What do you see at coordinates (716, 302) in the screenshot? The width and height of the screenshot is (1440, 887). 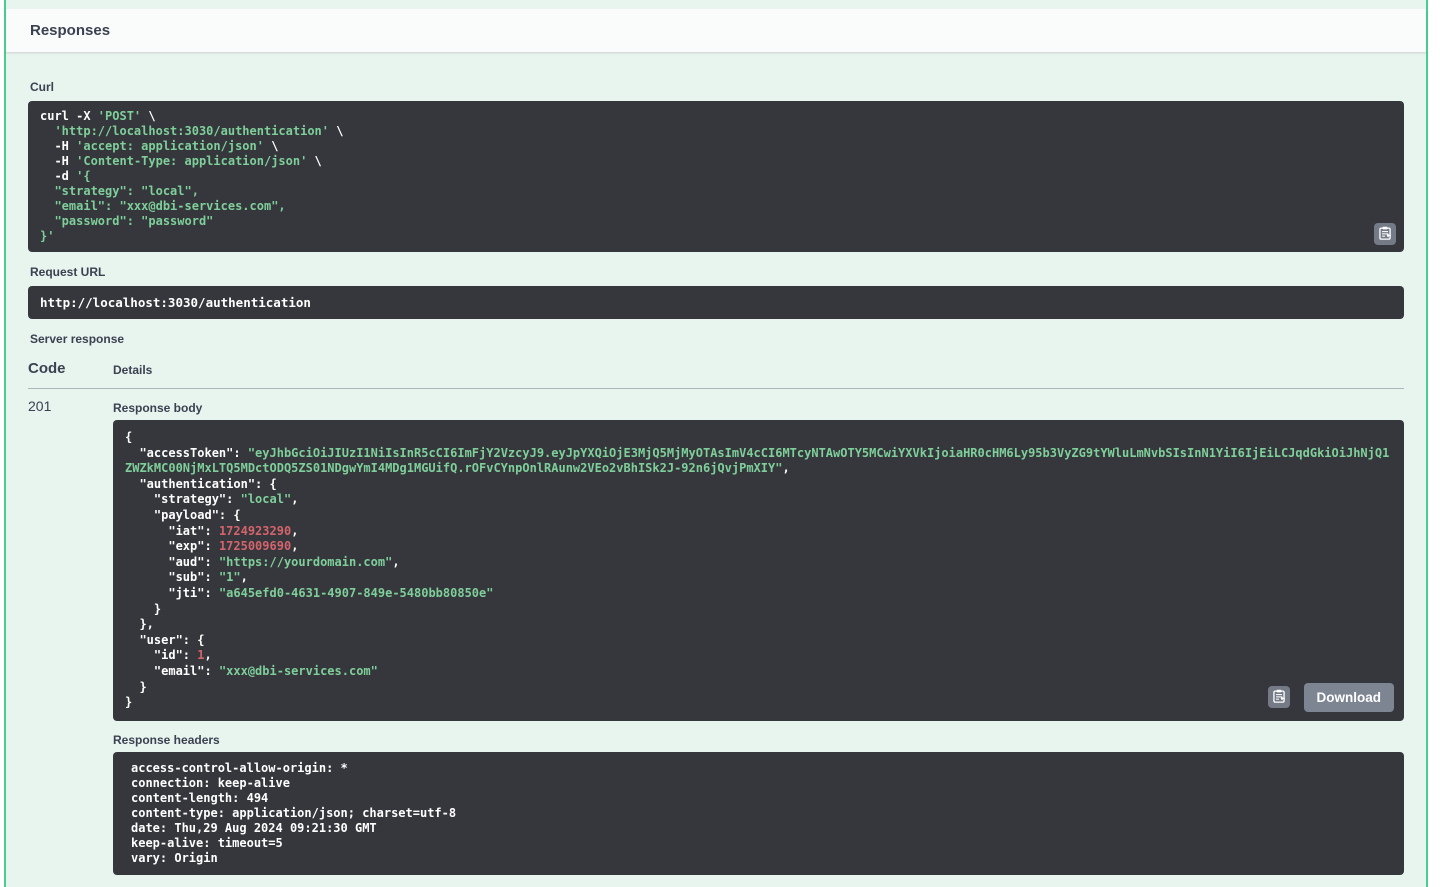 I see `request-url-block: http://localhost:3030/authentication` at bounding box center [716, 302].